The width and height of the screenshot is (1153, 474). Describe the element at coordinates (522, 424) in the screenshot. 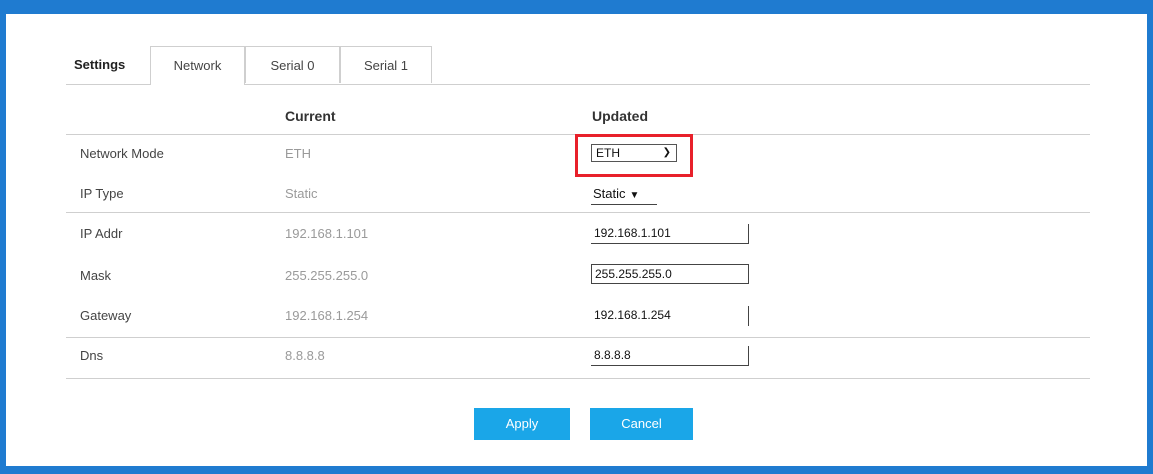

I see `apply-button: Apply` at that location.